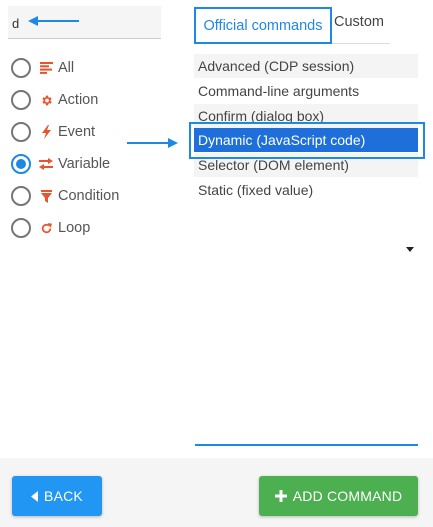  I want to click on filter-label: Action, so click(78, 100).